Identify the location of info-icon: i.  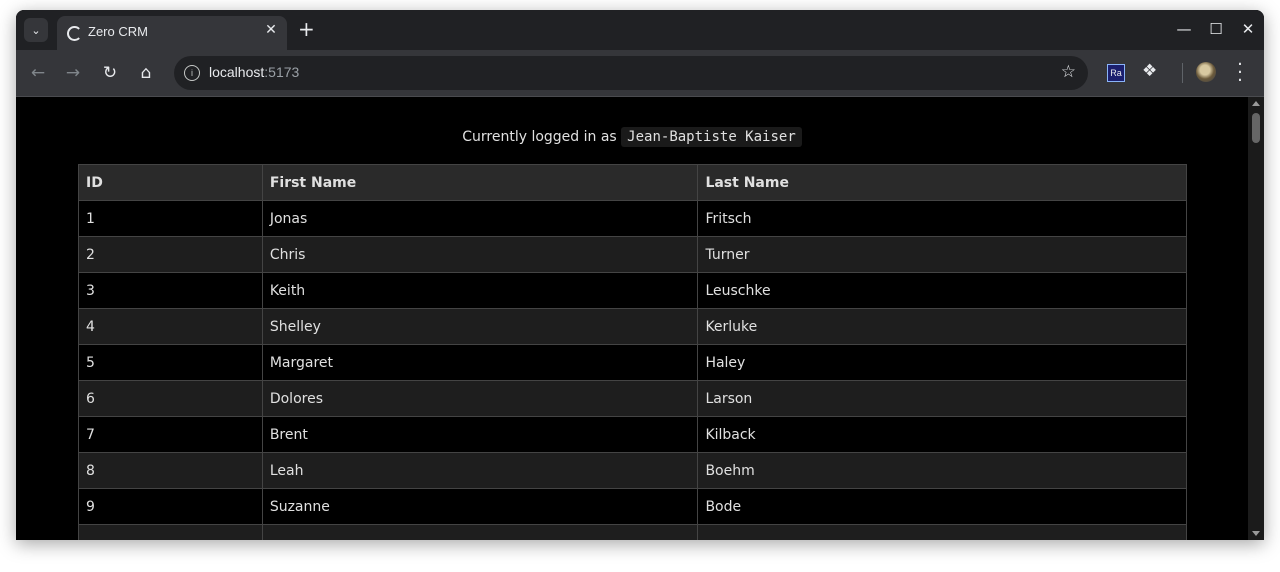
(192, 73).